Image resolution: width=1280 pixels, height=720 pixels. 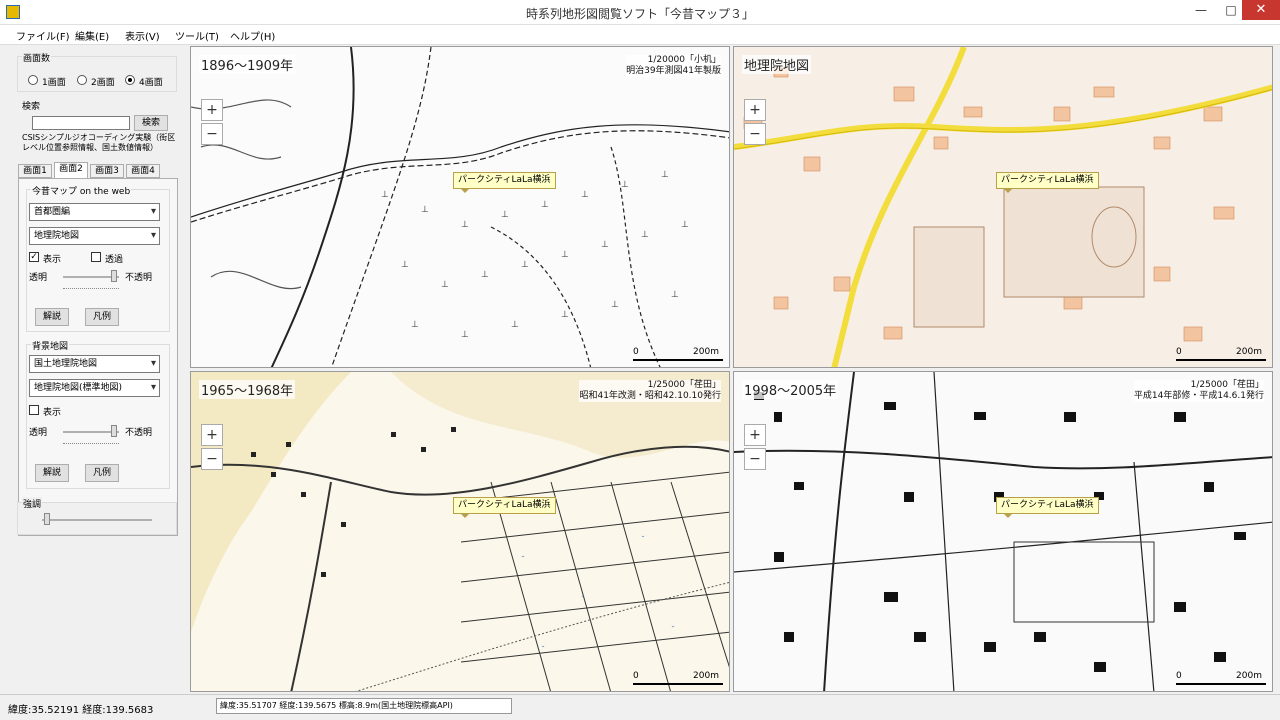 I want to click on pane-4-info: 1/25000「荏田」 平成14年部修・平成14.6.1発行, so click(x=1198, y=391).